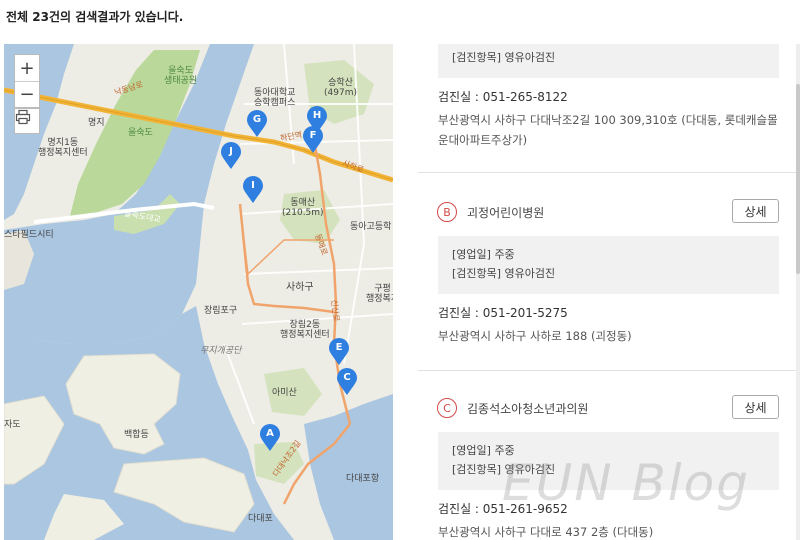 This screenshot has height=540, width=800. Describe the element at coordinates (798, 179) in the screenshot. I see `scrollbar-thumb` at that location.